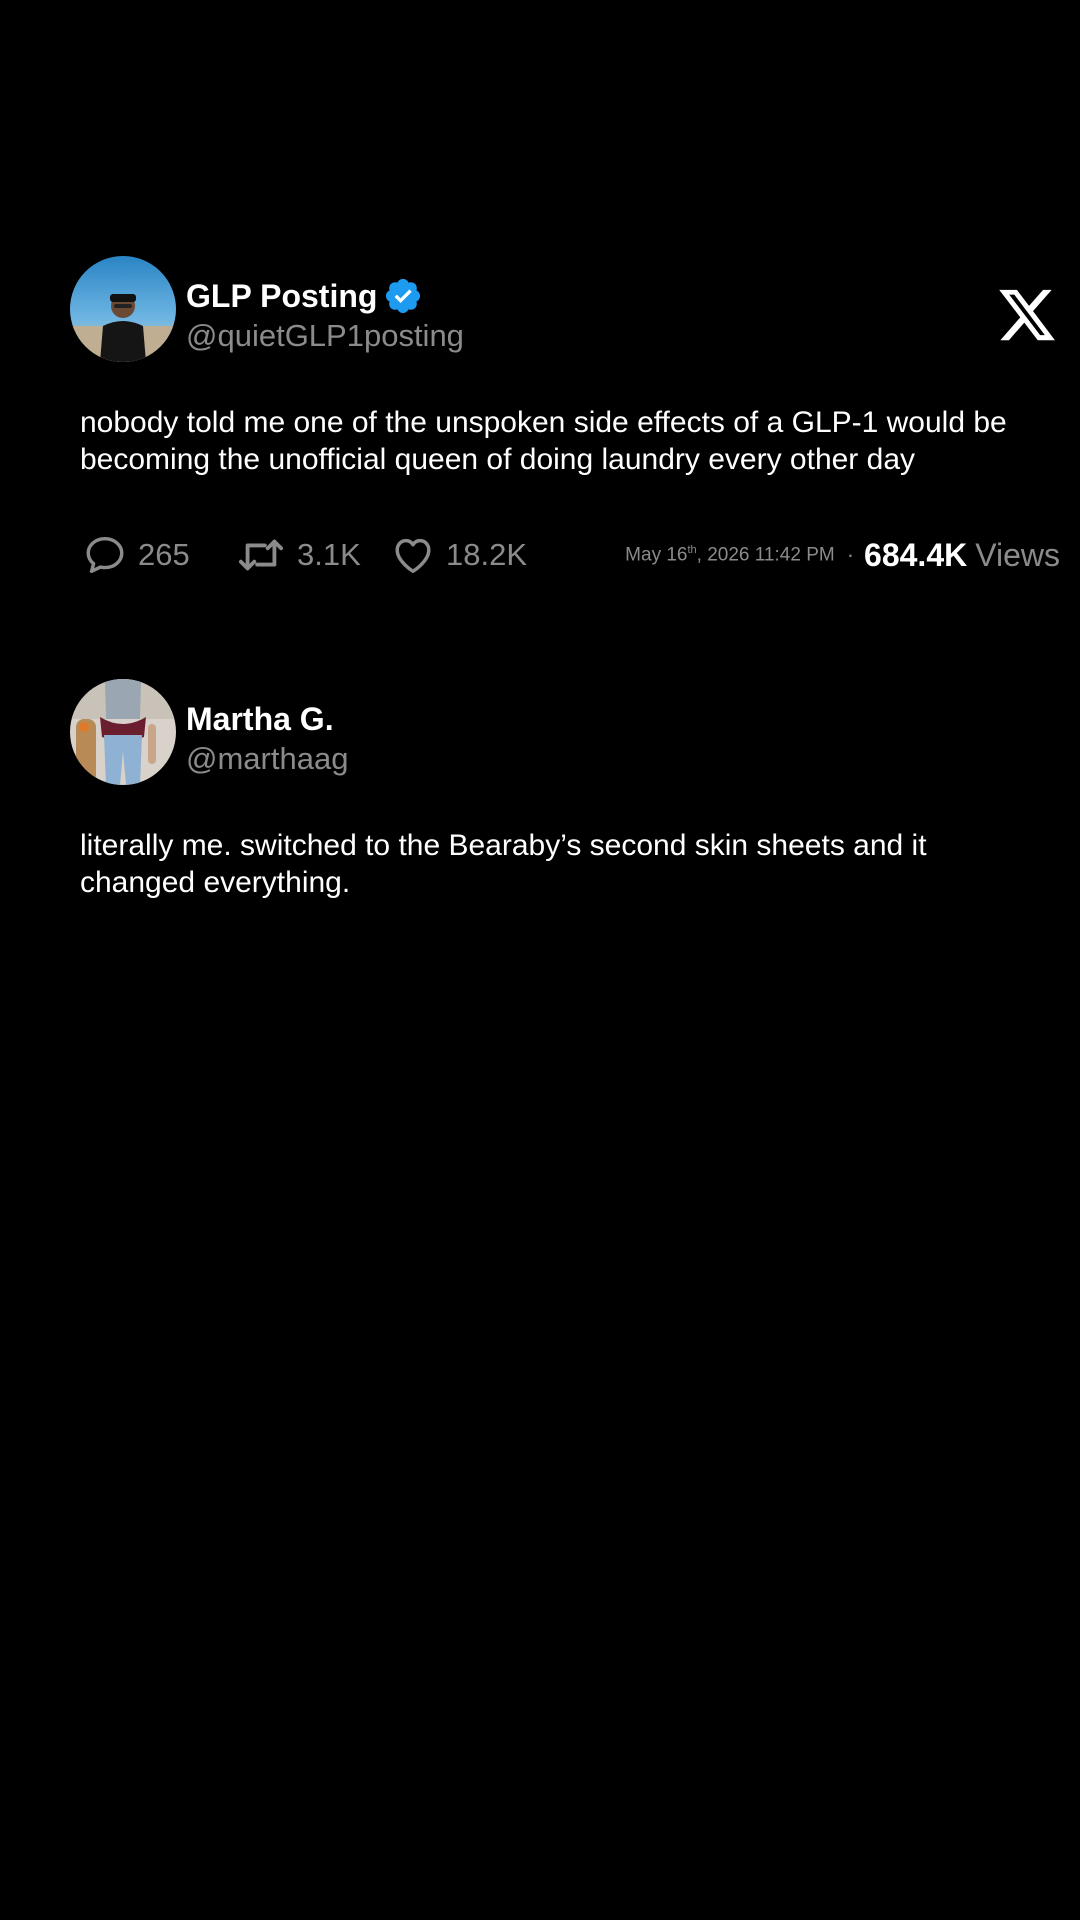 The image size is (1080, 1920). What do you see at coordinates (565, 733) in the screenshot?
I see `reply-header: Martha G. @marthaag` at bounding box center [565, 733].